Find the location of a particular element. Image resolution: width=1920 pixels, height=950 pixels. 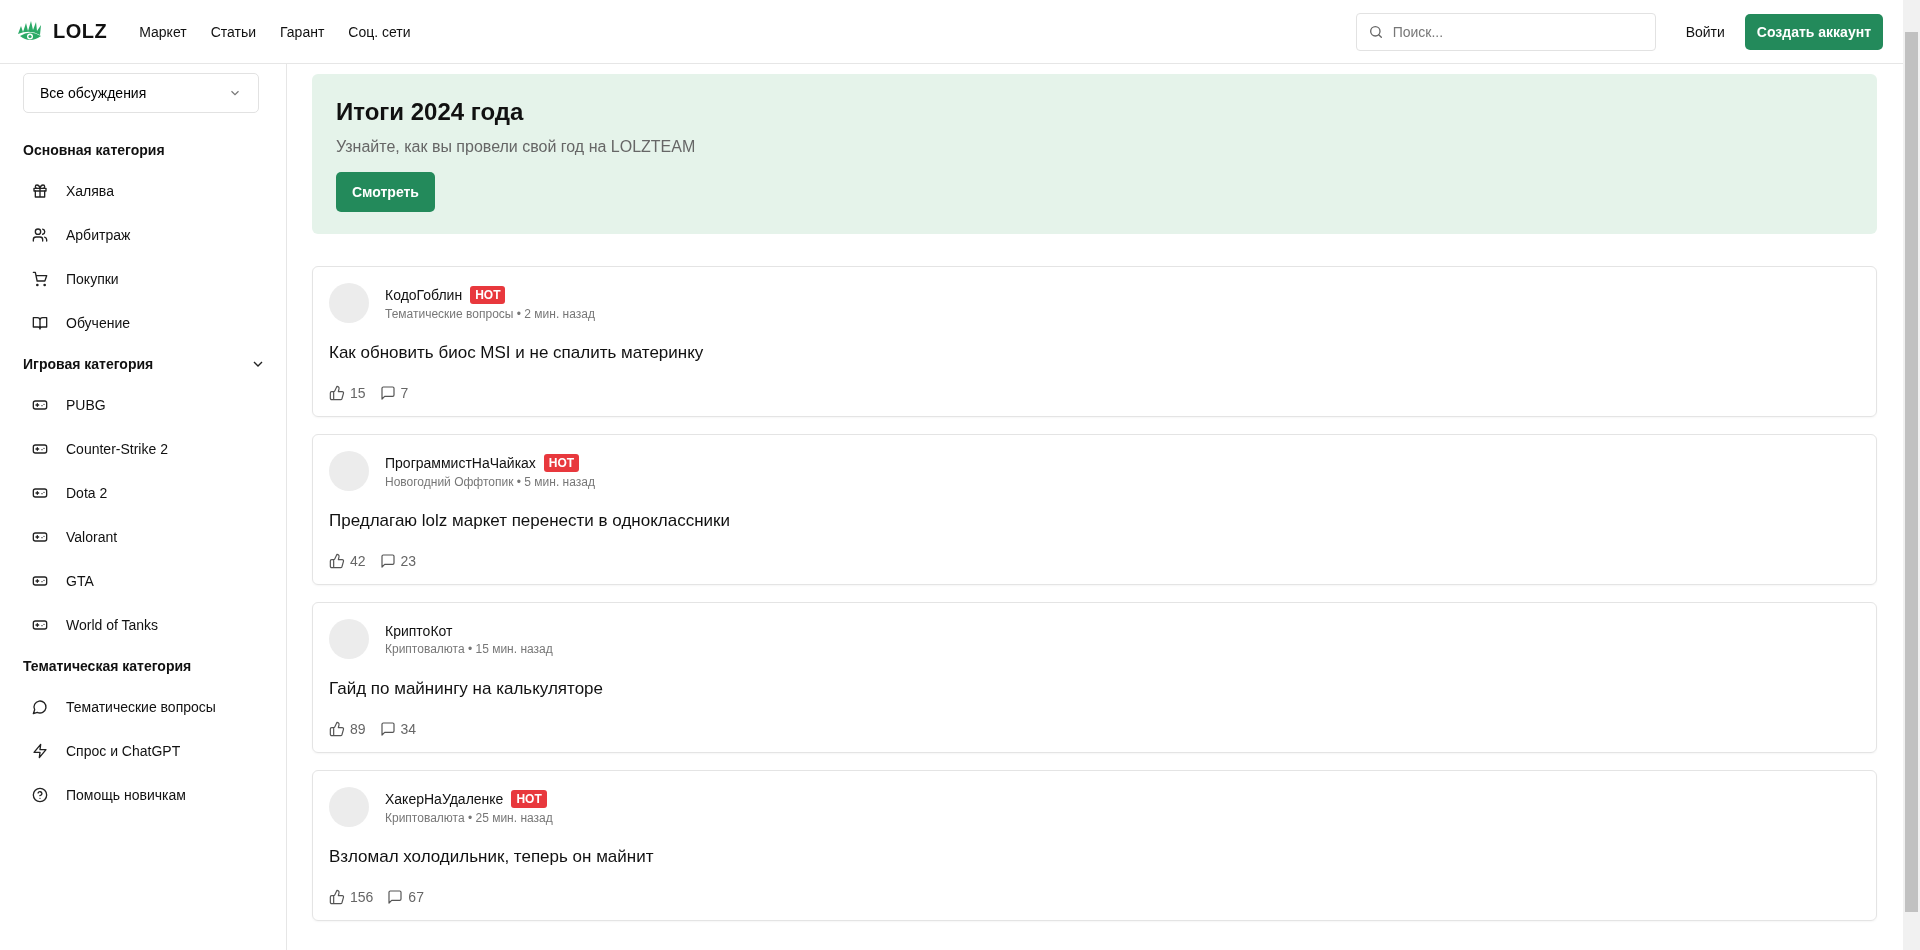

sidebar-item: Помощь новичкам is located at coordinates (144, 795).